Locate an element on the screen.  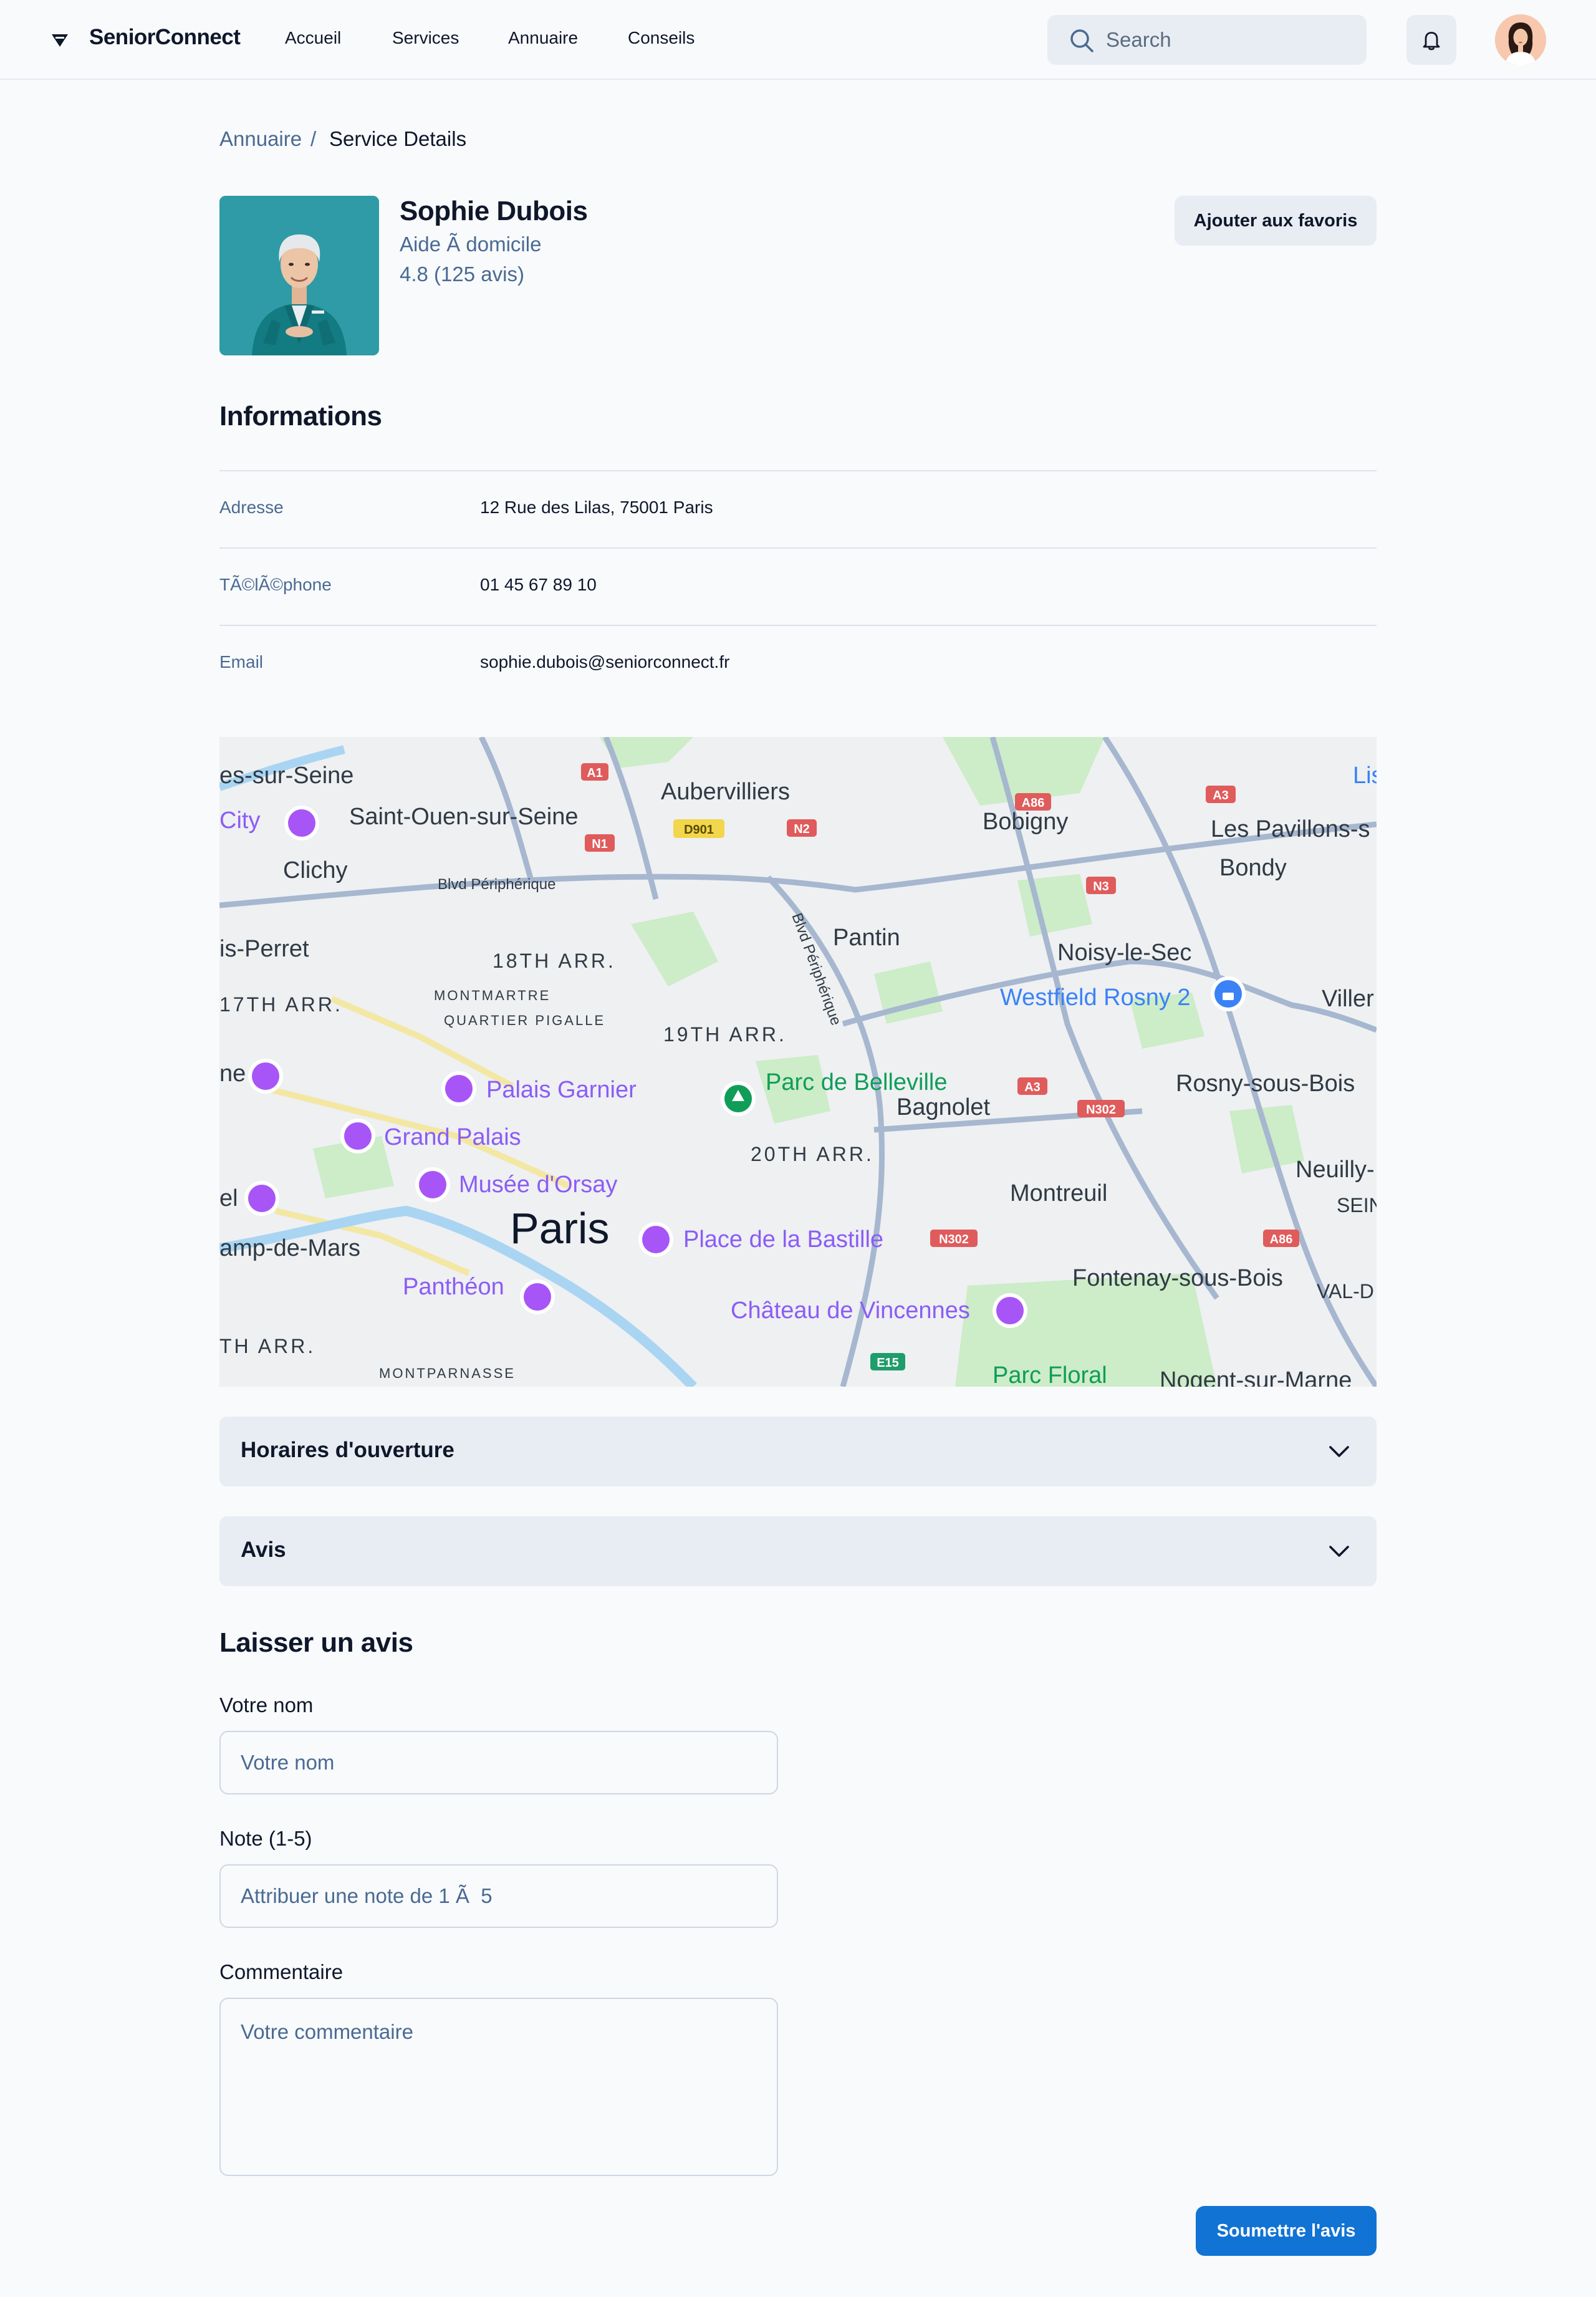
name-label: Votre nom is located at coordinates (266, 1705).